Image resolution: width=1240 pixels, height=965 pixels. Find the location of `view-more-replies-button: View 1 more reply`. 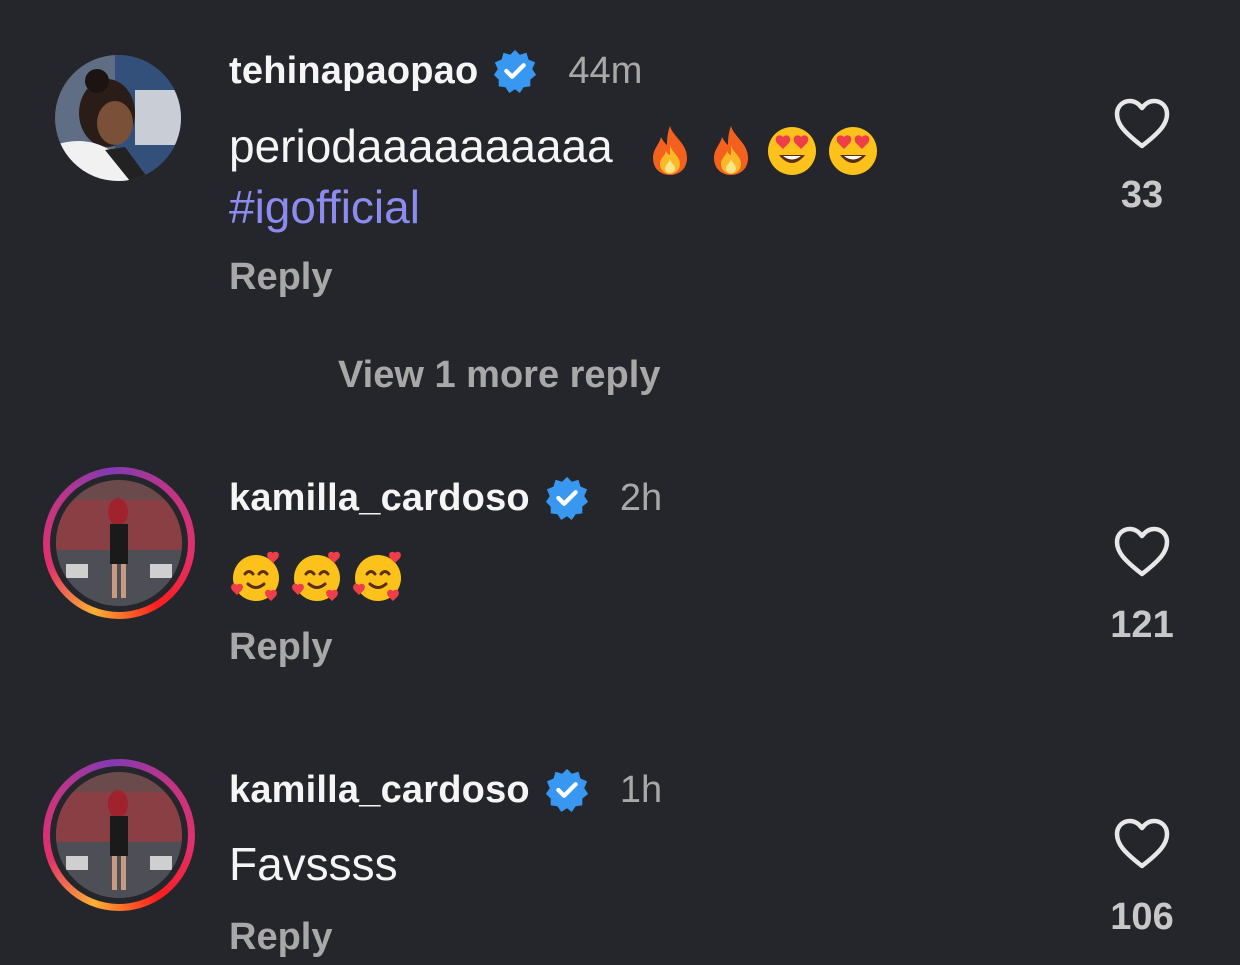

view-more-replies-button: View 1 more reply is located at coordinates (499, 375).